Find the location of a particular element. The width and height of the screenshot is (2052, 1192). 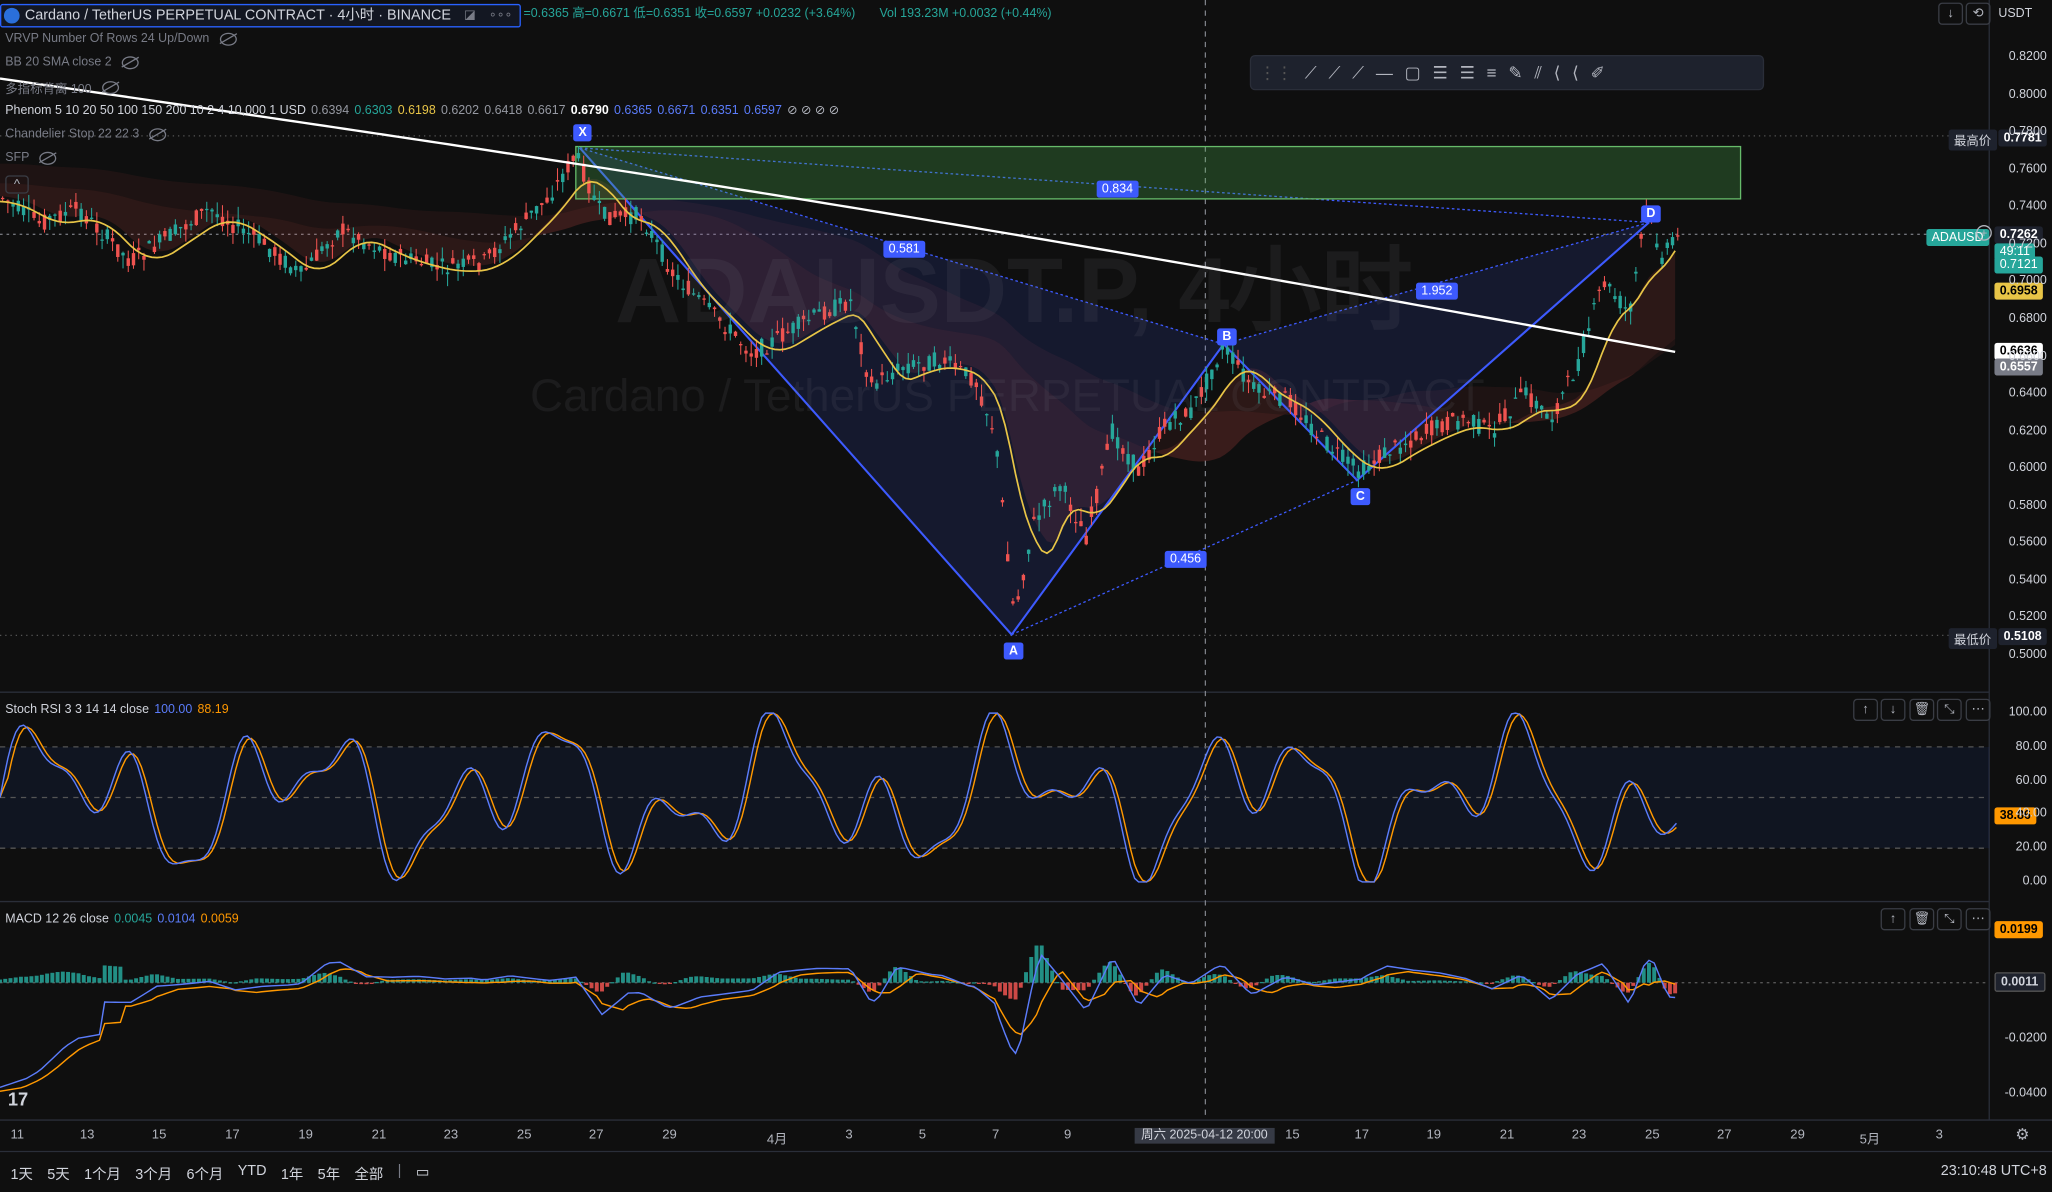

share-icon: ⟨ is located at coordinates (1575, 72).